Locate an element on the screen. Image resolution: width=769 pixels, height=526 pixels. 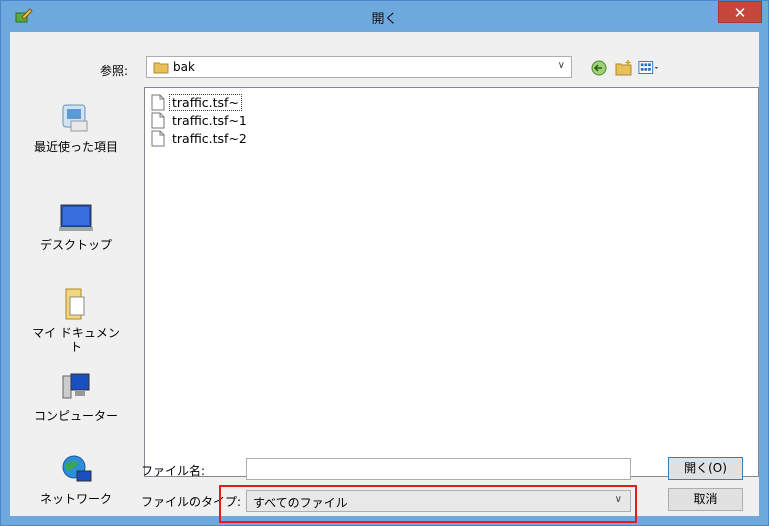
place-label: デスクトップ is located at coordinates (75, 245).